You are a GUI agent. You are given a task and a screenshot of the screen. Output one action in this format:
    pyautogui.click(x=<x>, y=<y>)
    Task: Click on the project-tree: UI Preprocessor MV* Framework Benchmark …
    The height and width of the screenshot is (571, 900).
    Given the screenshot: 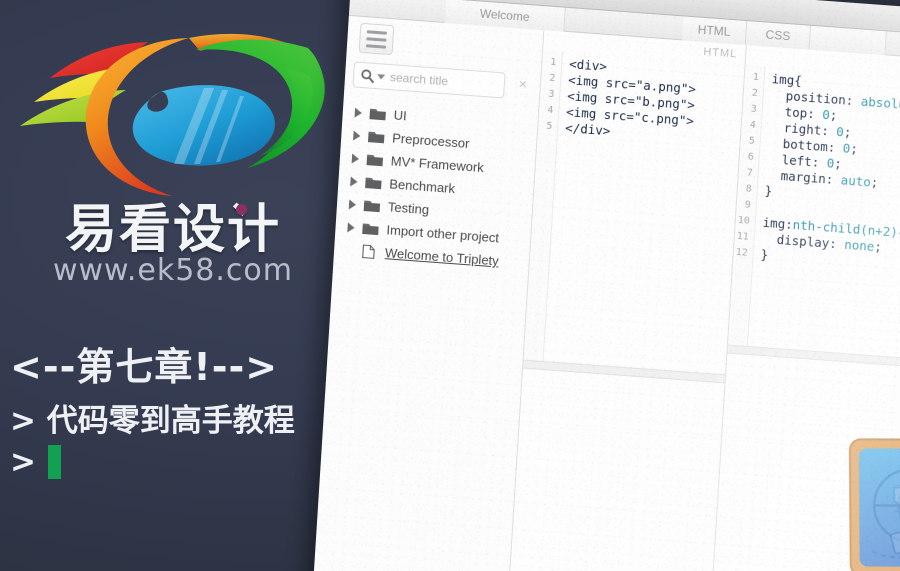 What is the action you would take?
    pyautogui.click(x=436, y=187)
    